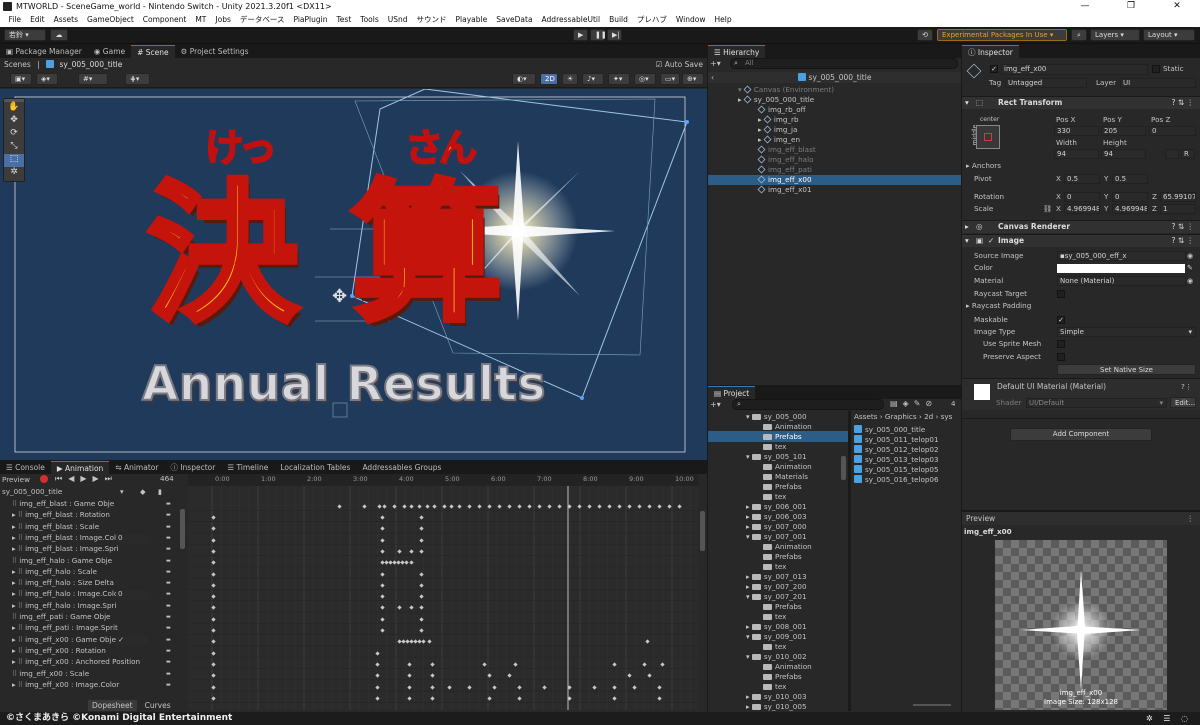 Image resolution: width=1200 pixels, height=725 pixels. I want to click on menu-item-3: GameObject, so click(111, 20).